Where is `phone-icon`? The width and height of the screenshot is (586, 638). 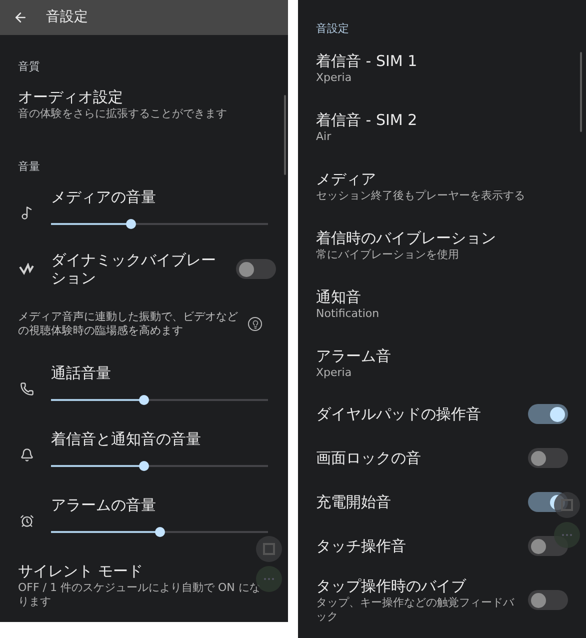
phone-icon is located at coordinates (27, 389).